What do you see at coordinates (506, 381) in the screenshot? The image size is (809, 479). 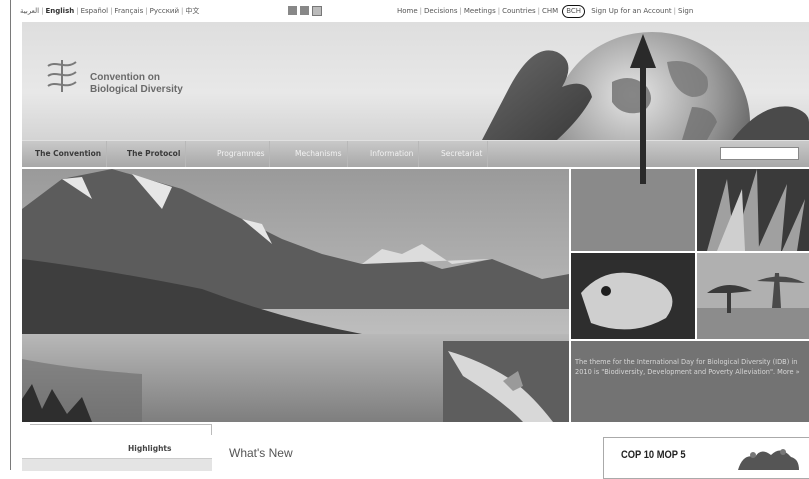 I see `lizard-tile` at bounding box center [506, 381].